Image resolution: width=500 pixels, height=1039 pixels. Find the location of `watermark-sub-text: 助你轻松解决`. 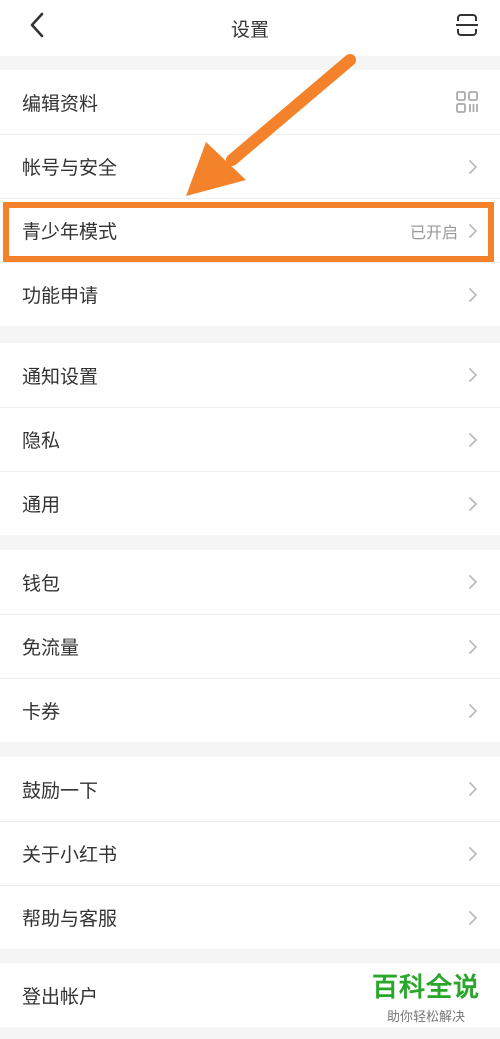

watermark-sub-text: 助你轻松解决 is located at coordinates (425, 1017).